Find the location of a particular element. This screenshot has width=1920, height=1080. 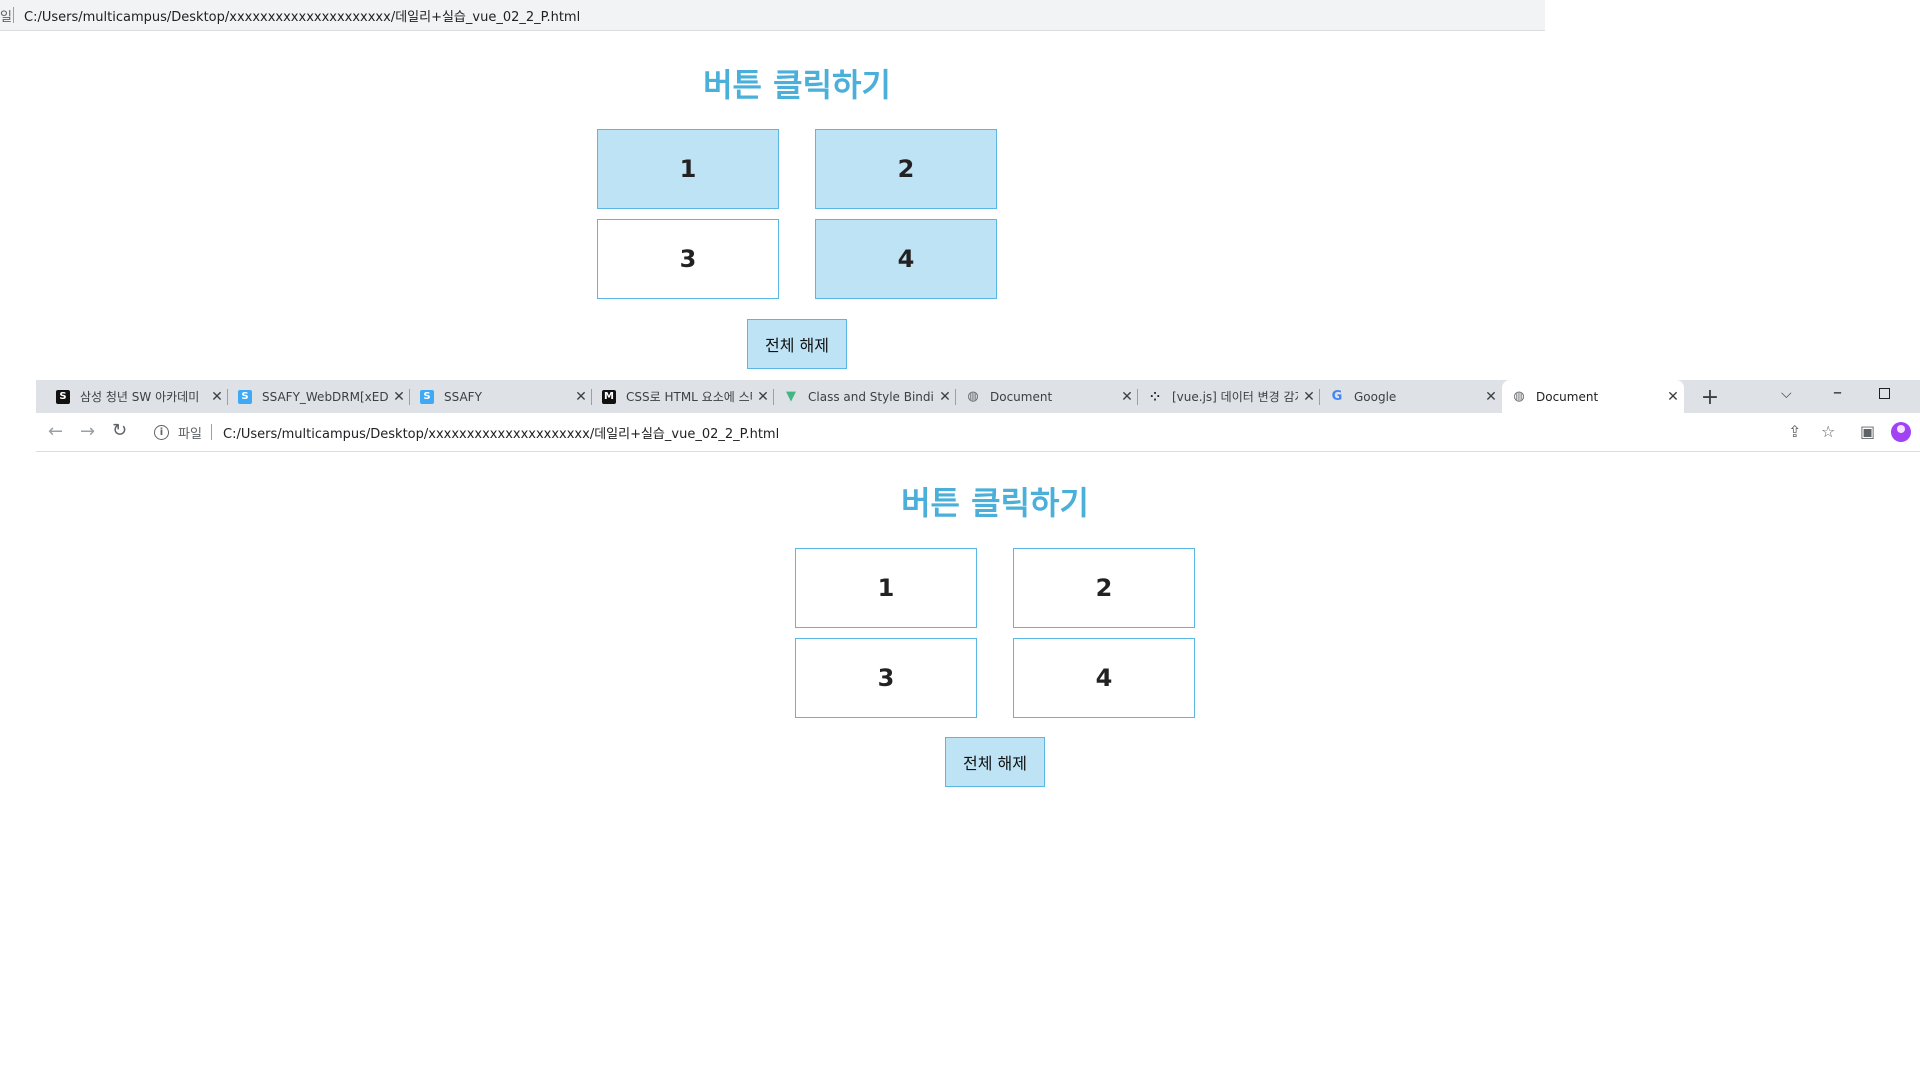

profile-avatar is located at coordinates (1901, 432).